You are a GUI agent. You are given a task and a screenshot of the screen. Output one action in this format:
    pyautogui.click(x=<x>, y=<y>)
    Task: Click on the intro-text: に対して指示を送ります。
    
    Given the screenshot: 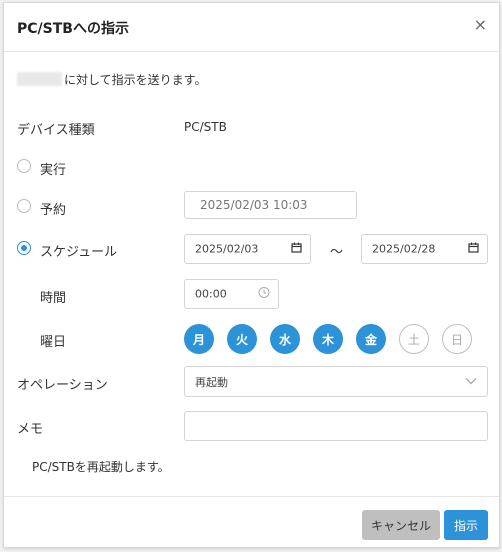 What is the action you would take?
    pyautogui.click(x=135, y=80)
    